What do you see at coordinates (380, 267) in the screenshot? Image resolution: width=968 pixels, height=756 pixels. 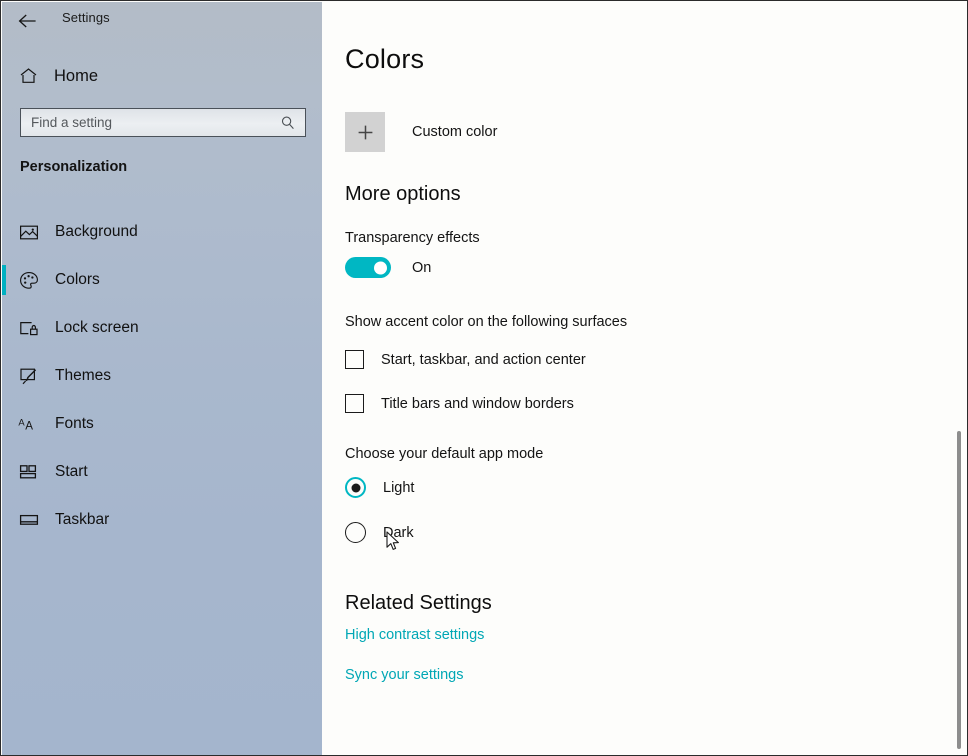 I see `toggle-knob` at bounding box center [380, 267].